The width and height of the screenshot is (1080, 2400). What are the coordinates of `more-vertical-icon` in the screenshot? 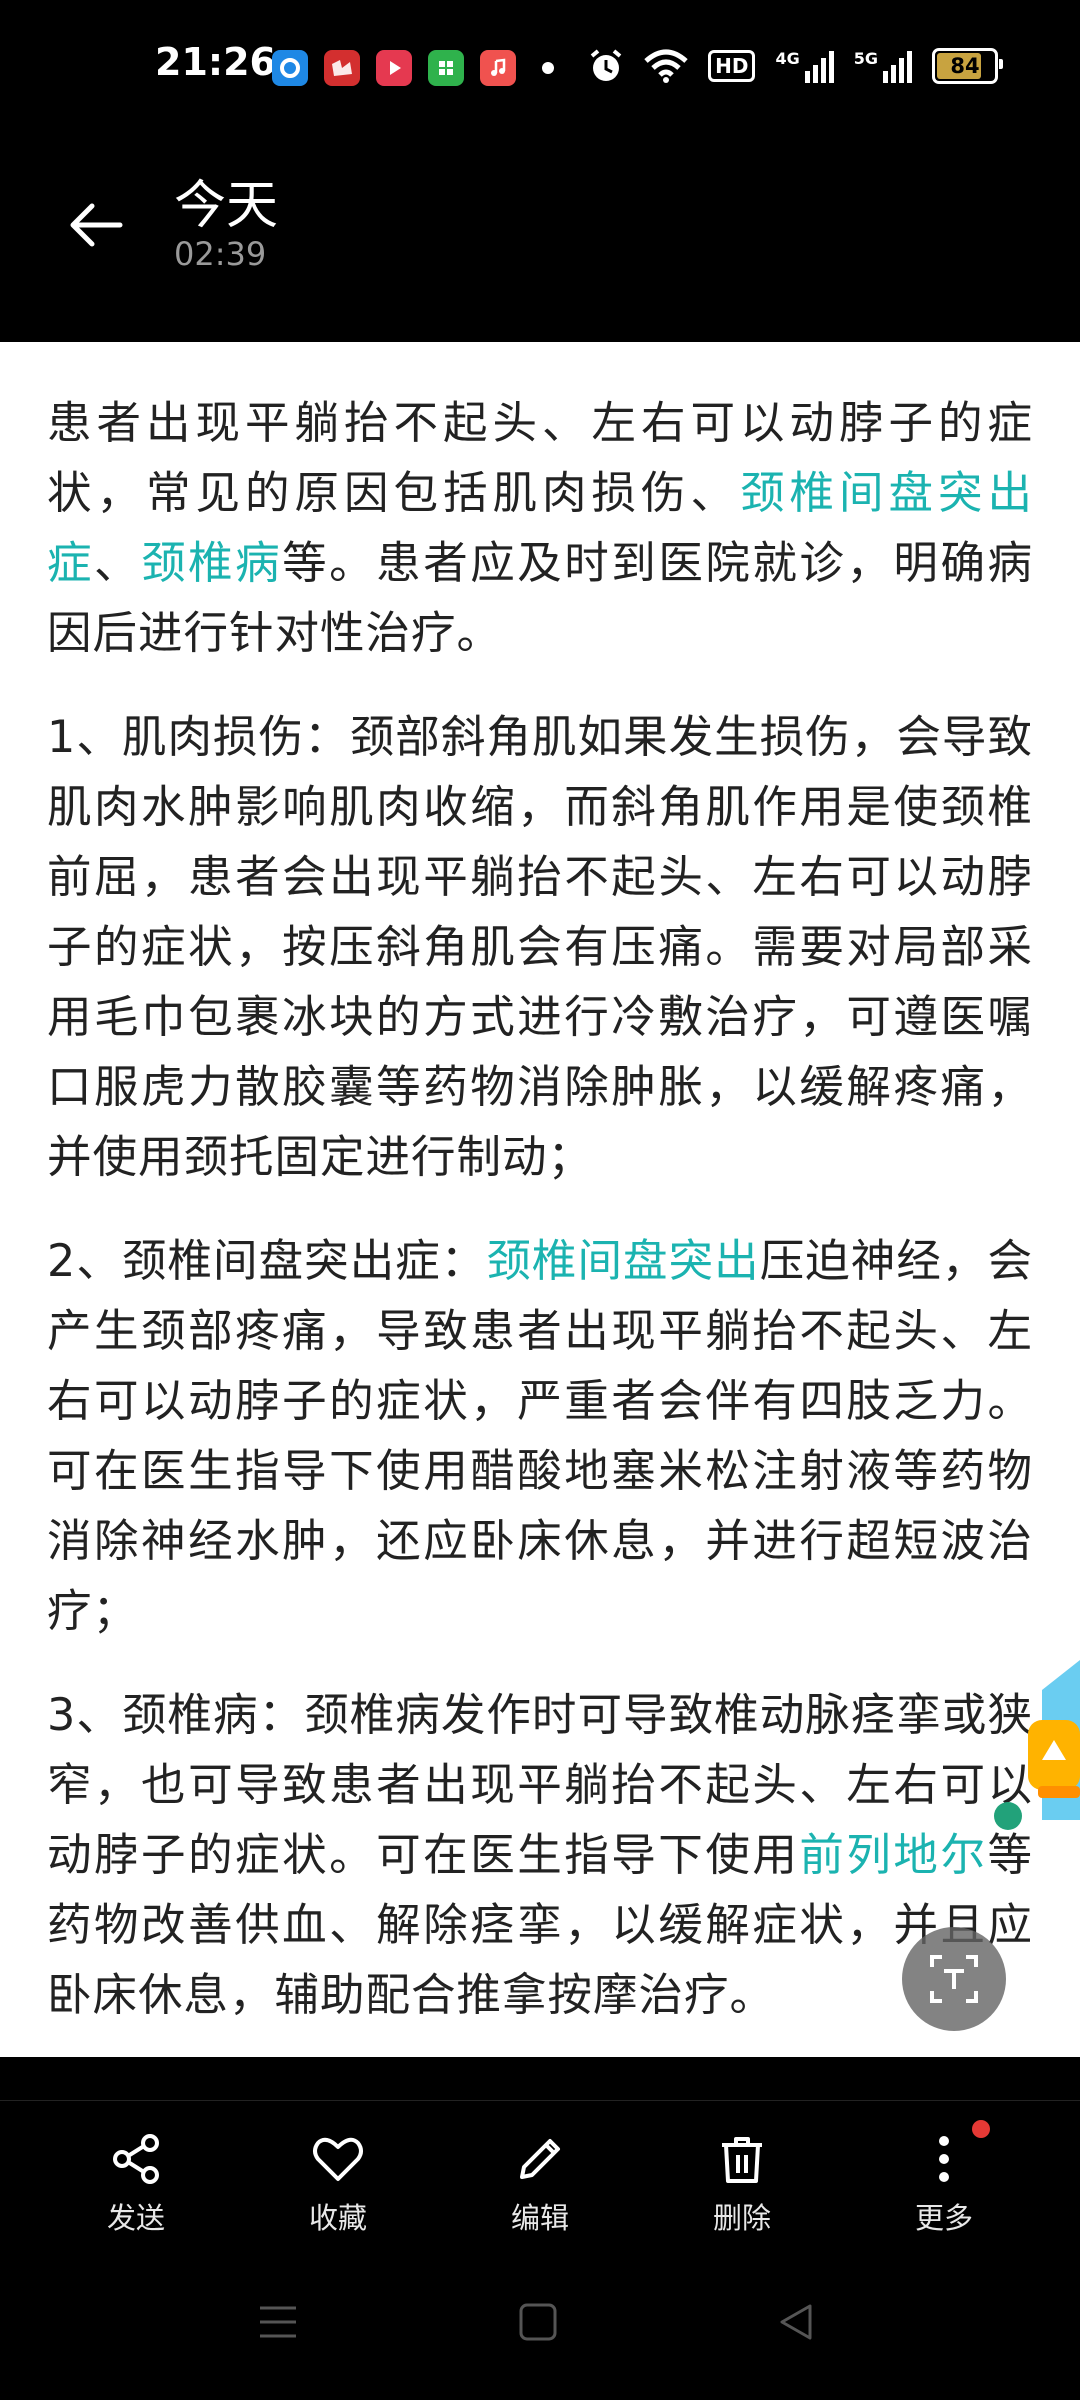 It's located at (944, 2159).